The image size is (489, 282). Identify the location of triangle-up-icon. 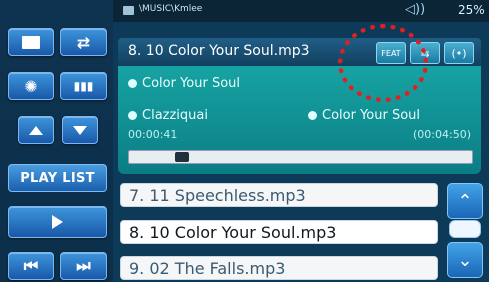
(36, 130).